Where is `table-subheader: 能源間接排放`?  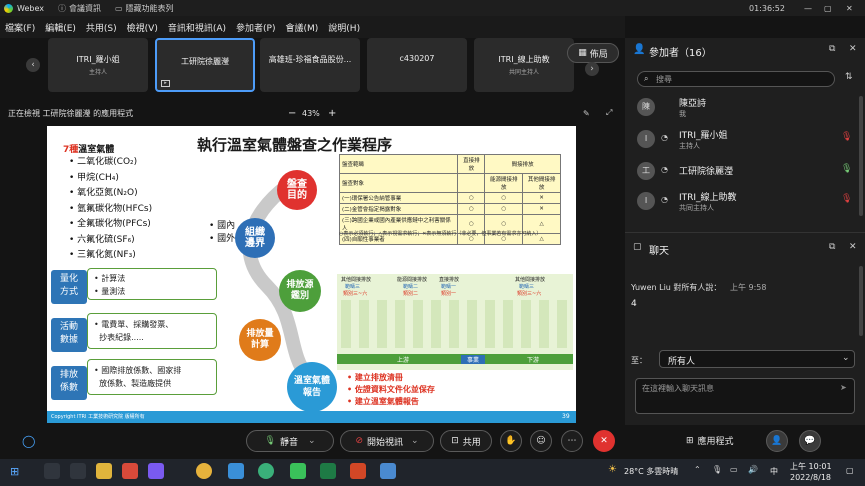 table-subheader: 能源間接排放 is located at coordinates (504, 183).